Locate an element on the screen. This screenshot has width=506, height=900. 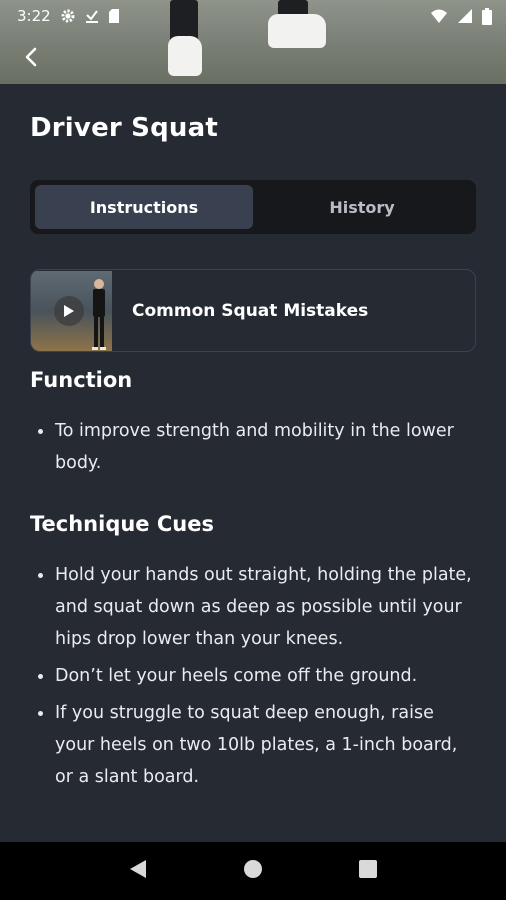
page-title: Driver Squat is located at coordinates (124, 128).